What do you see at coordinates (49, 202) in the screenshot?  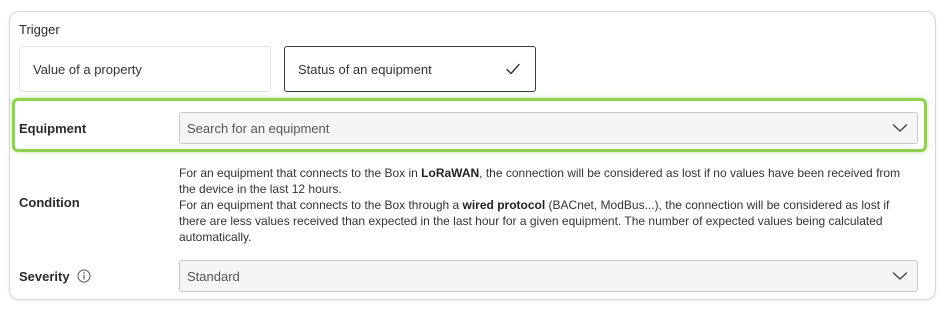 I see `condition-label: Condition` at bounding box center [49, 202].